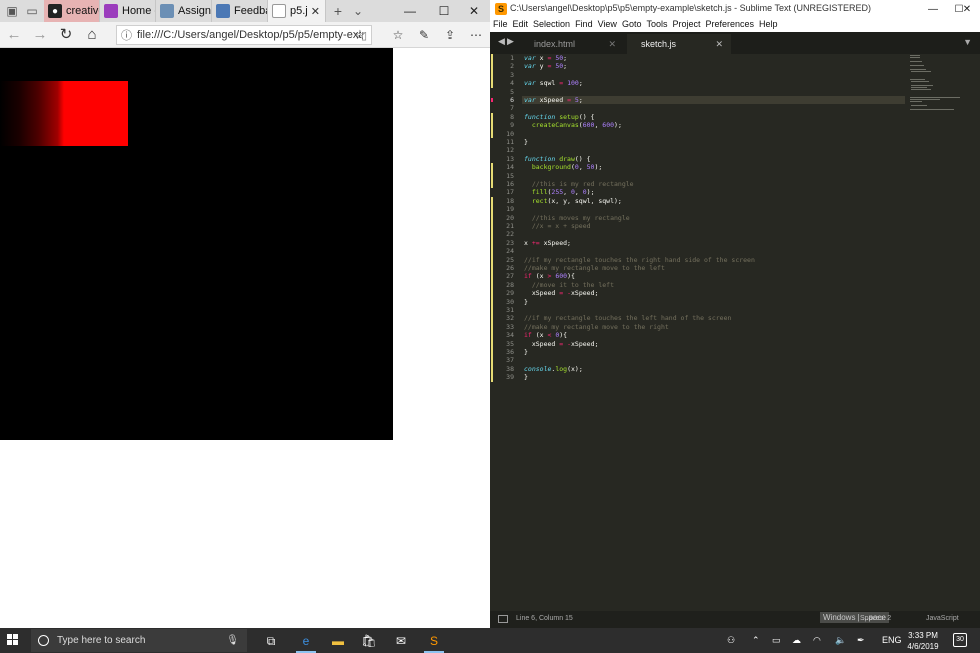  What do you see at coordinates (840, 640) in the screenshot?
I see `volume-icon: 🔈` at bounding box center [840, 640].